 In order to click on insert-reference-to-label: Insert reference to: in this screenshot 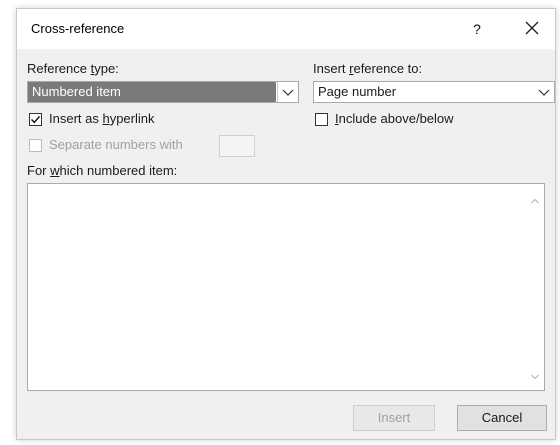, I will do `click(368, 68)`.